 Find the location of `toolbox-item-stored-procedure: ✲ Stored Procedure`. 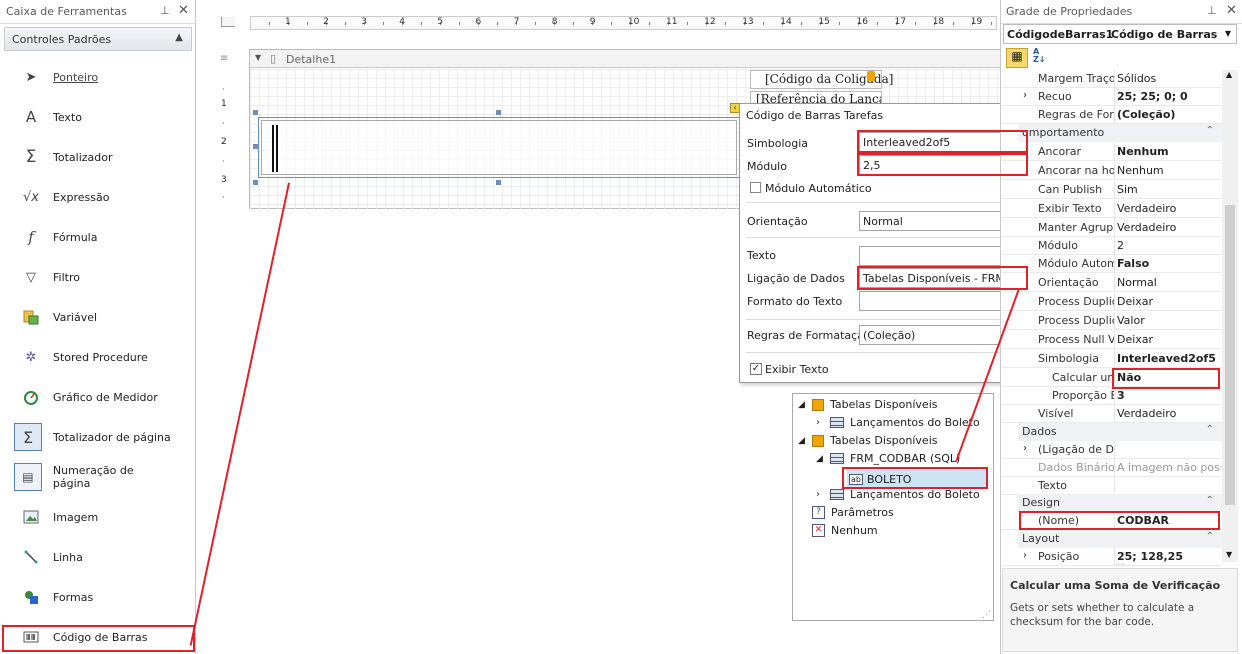

toolbox-item-stored-procedure: ✲ Stored Procedure is located at coordinates (102, 357).